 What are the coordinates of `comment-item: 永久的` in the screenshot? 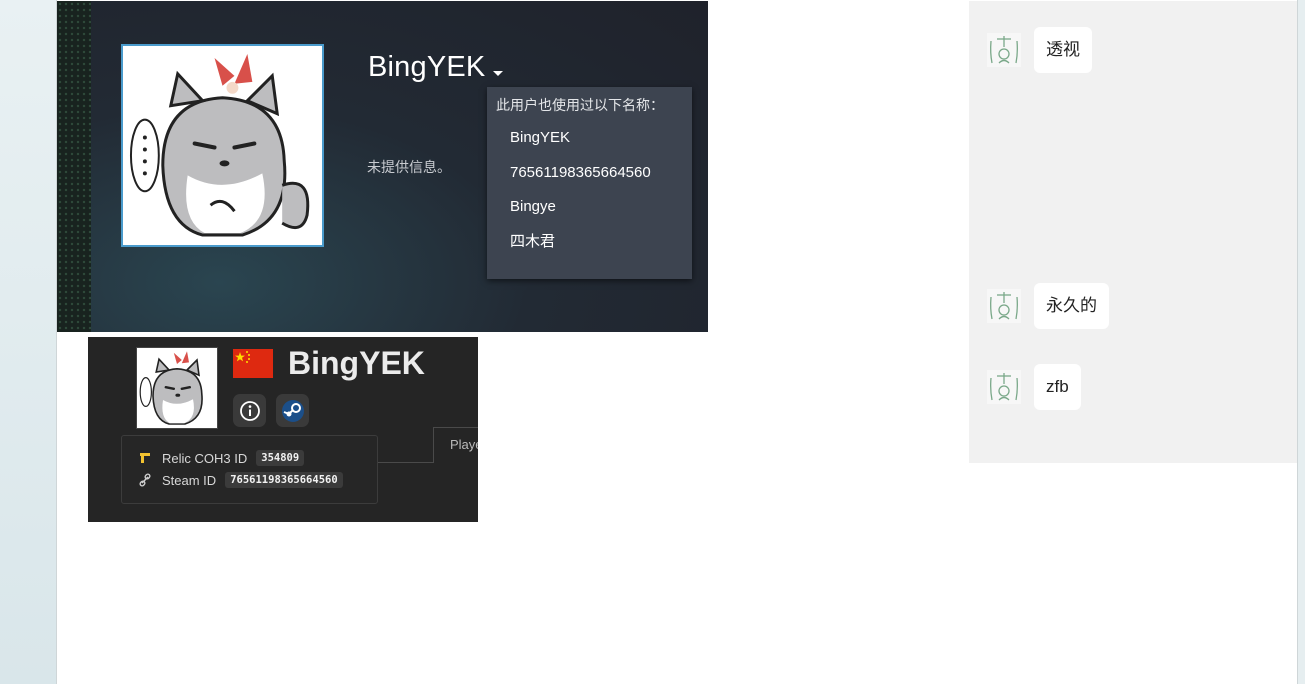 It's located at (1048, 306).